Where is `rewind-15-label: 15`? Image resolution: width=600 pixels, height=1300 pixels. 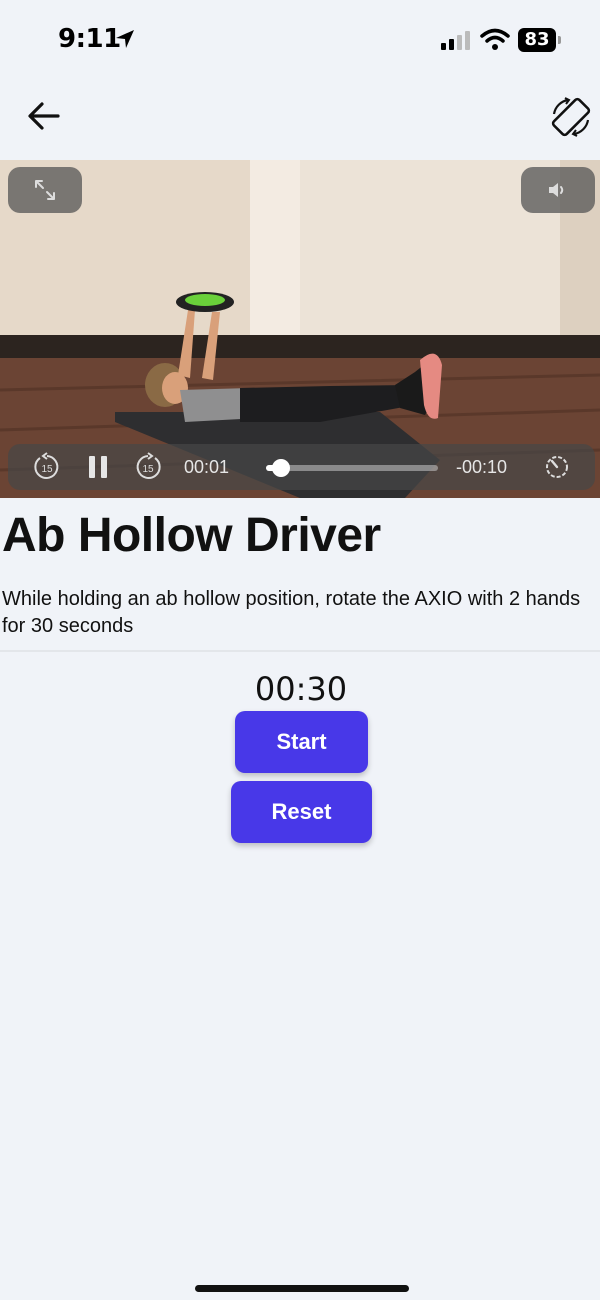
rewind-15-label: 15 is located at coordinates (47, 469).